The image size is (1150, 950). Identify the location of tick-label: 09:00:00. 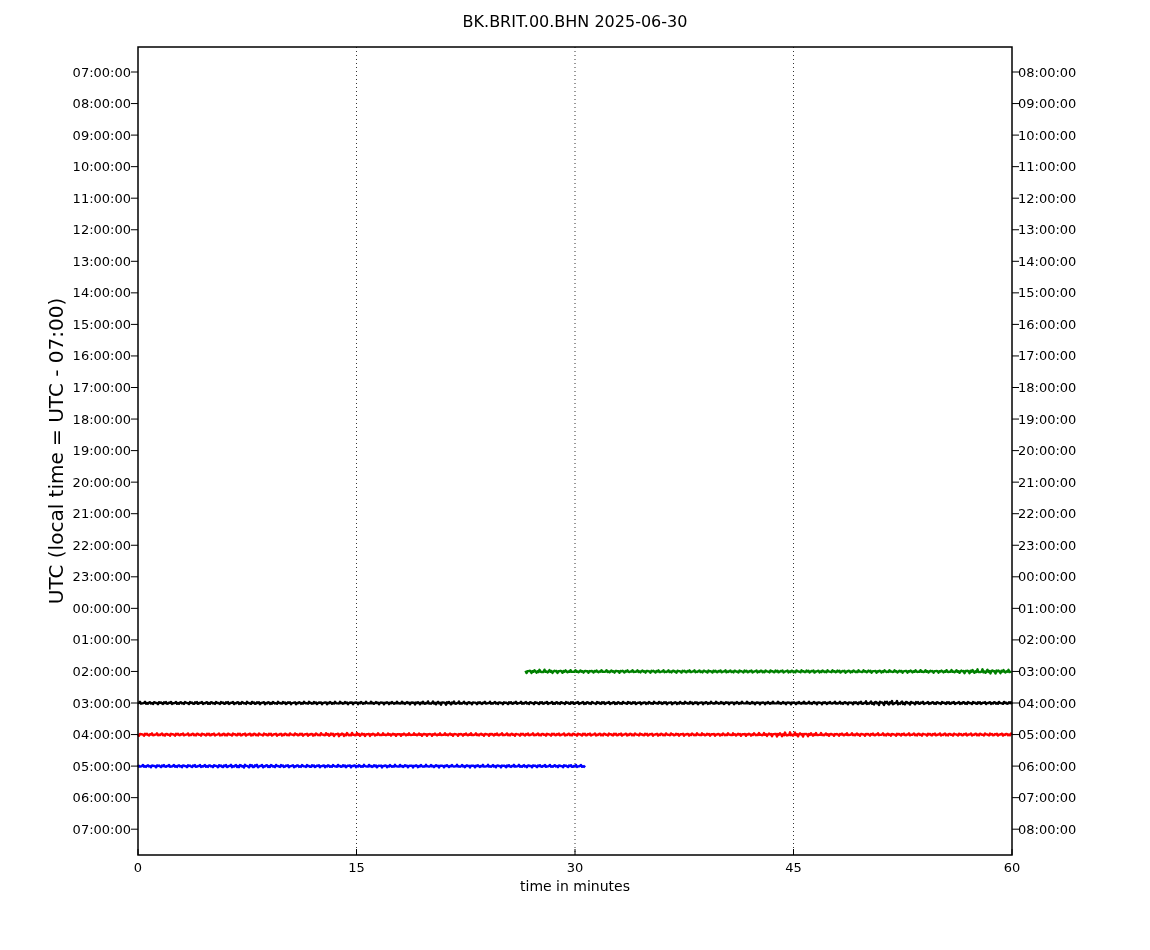
(101, 135).